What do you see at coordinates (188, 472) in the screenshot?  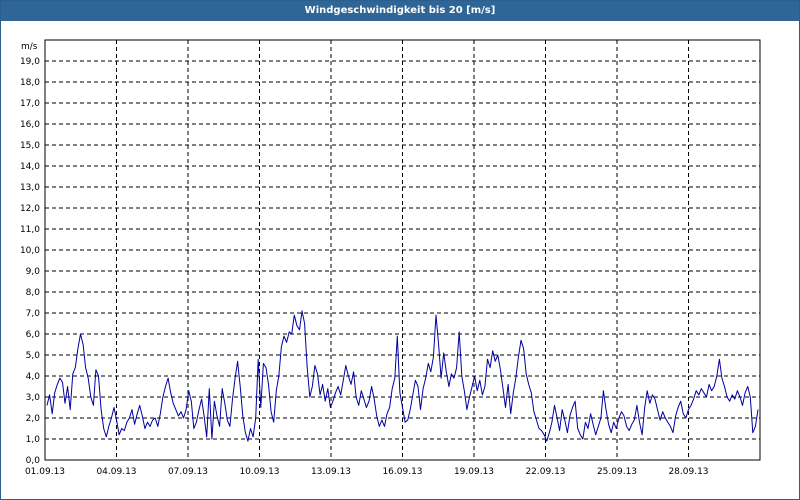 I see `x-tick-label: 07.09.13` at bounding box center [188, 472].